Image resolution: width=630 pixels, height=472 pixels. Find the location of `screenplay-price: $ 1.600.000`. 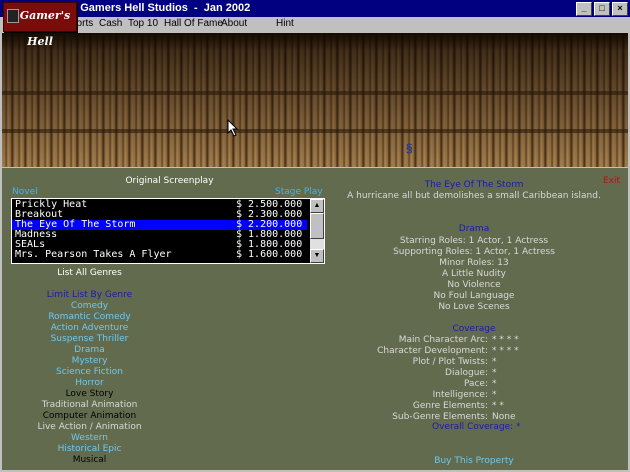

screenplay-price: $ 1.600.000 is located at coordinates (269, 254).